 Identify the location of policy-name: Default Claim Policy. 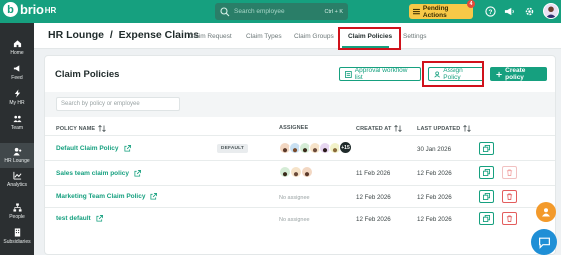
(87, 148).